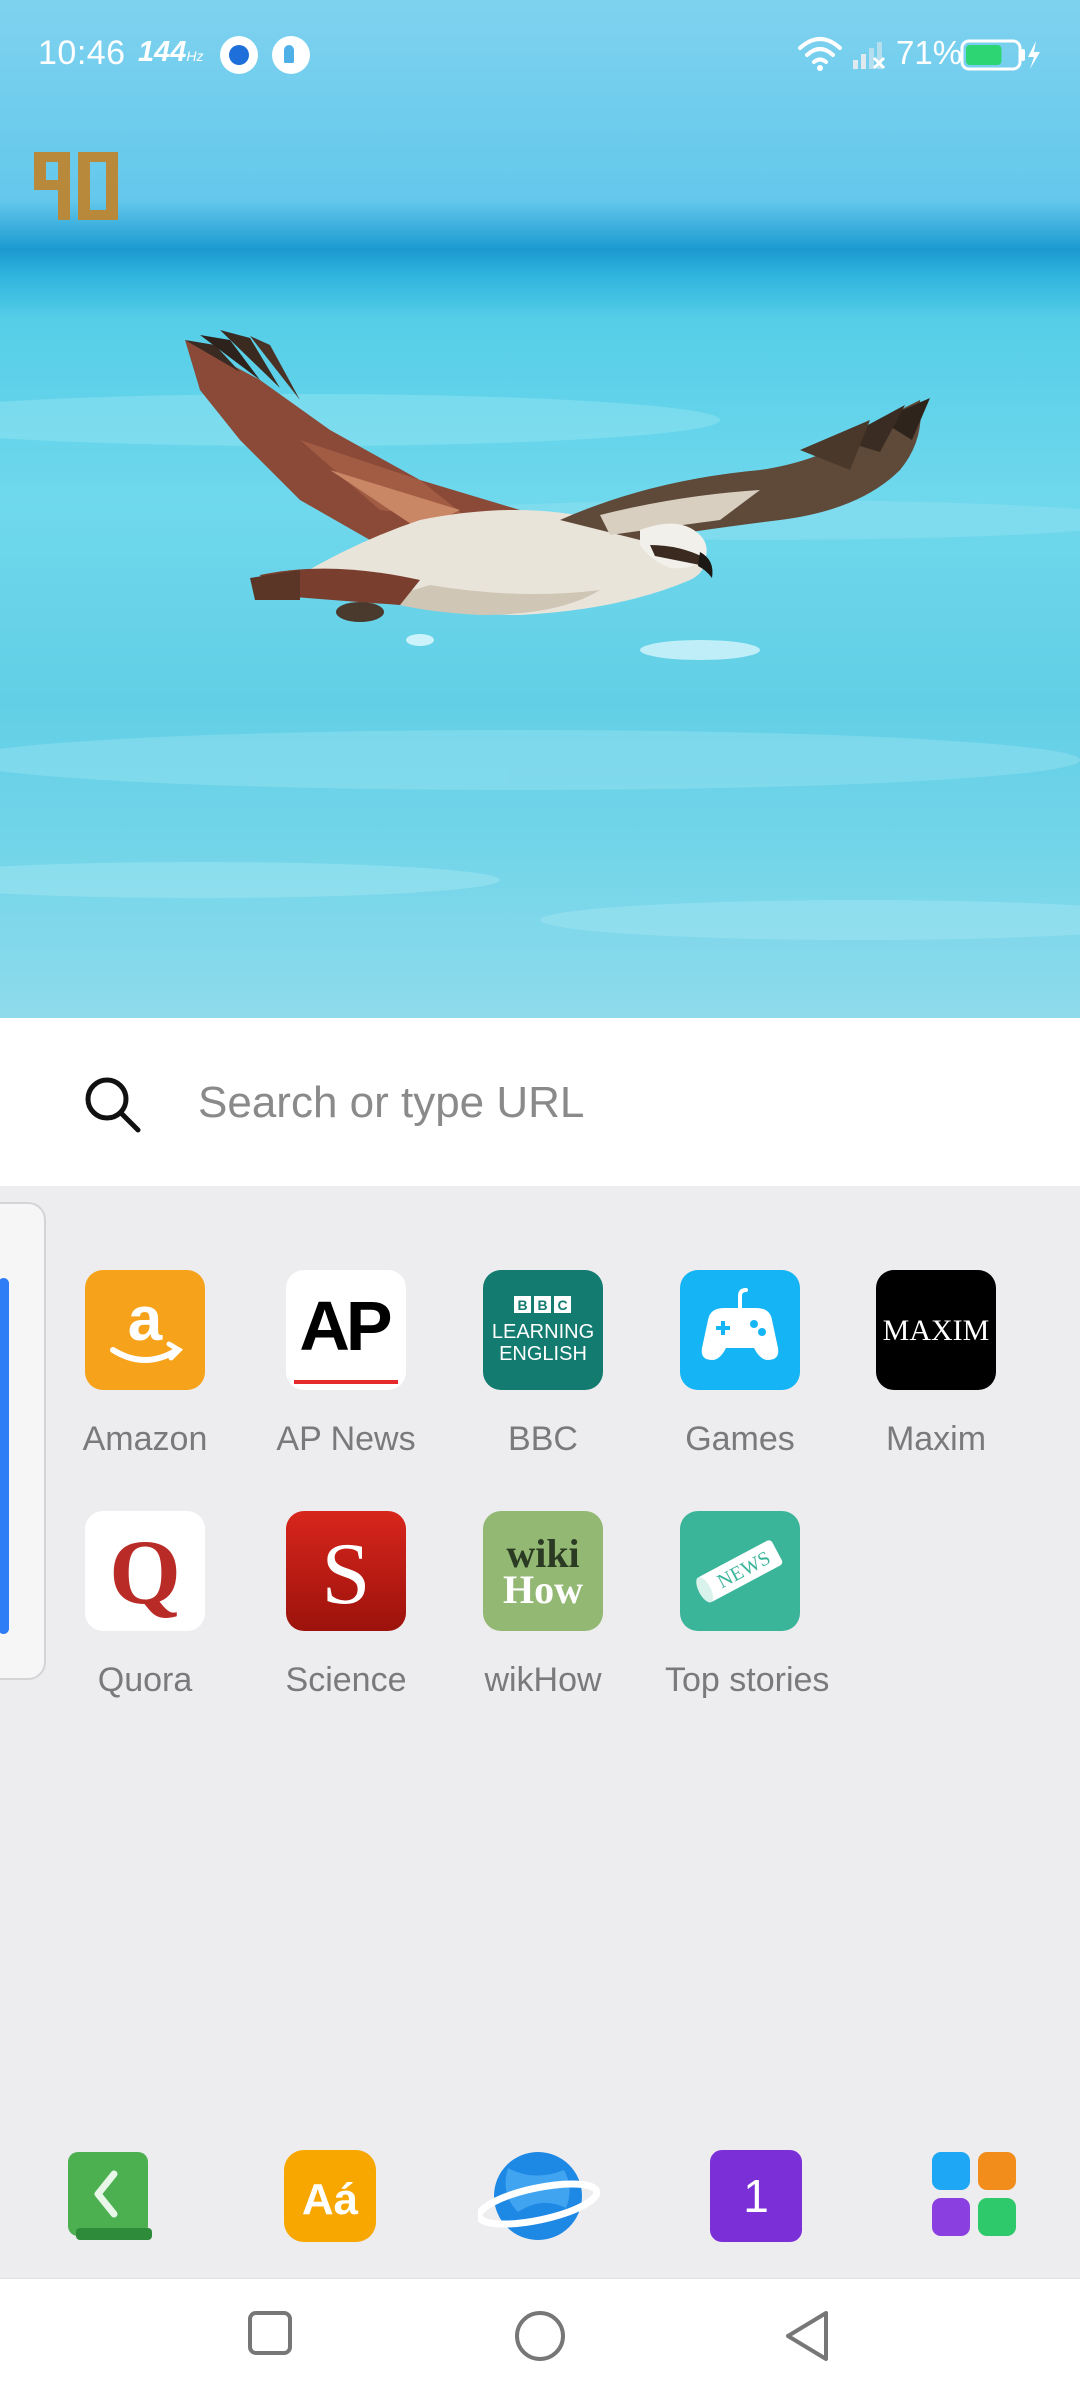  I want to click on system-nav-bar, so click(540, 2339).